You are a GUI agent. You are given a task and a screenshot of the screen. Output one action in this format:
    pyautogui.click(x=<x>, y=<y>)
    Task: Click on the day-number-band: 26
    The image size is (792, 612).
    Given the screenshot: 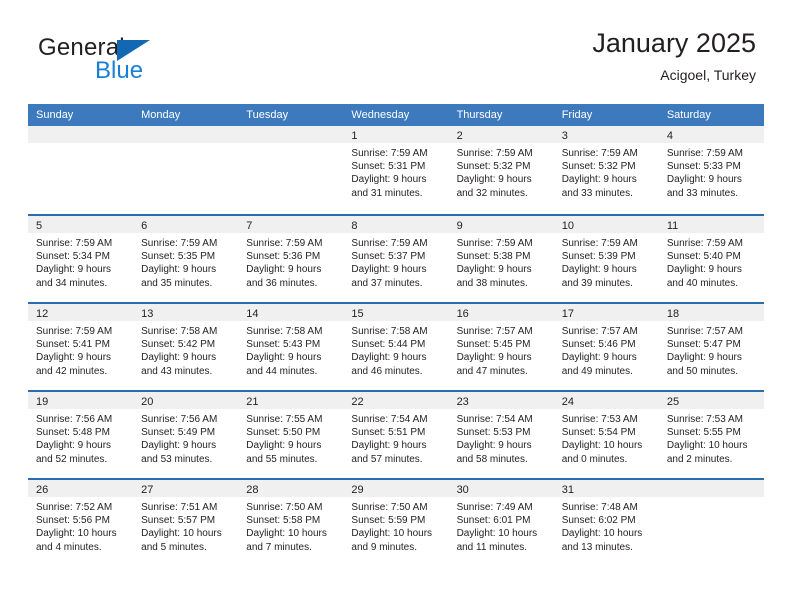 What is the action you would take?
    pyautogui.click(x=81, y=488)
    